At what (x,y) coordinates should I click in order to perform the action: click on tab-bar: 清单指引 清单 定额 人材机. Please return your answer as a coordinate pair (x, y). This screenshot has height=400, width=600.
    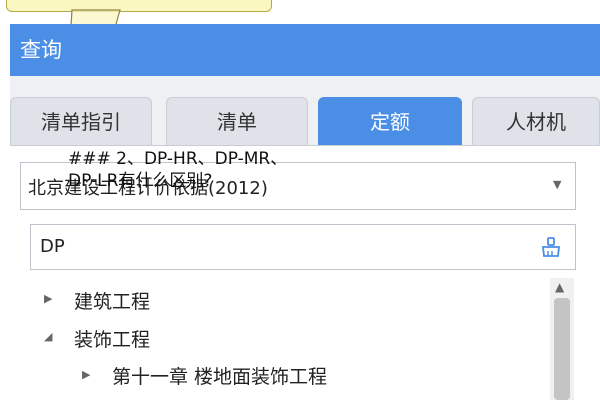
    Looking at the image, I should click on (305, 121).